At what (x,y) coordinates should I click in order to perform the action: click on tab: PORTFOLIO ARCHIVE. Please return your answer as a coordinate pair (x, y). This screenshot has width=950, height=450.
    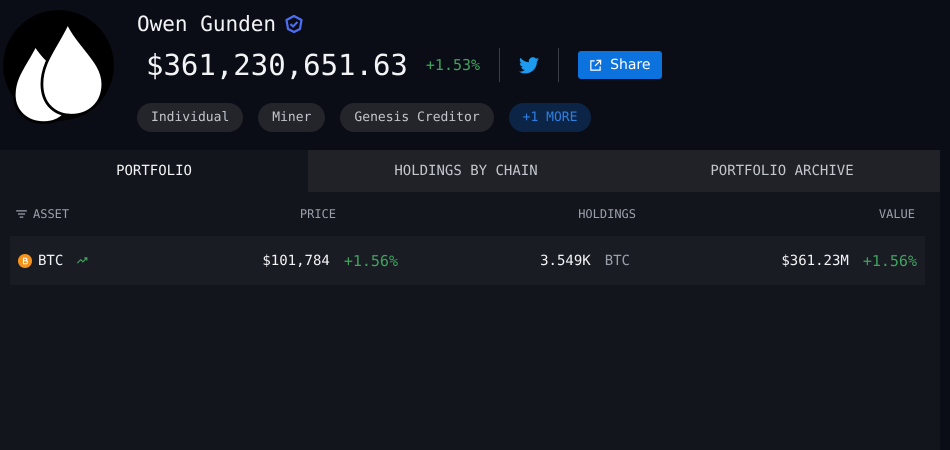
    Looking at the image, I should click on (782, 171).